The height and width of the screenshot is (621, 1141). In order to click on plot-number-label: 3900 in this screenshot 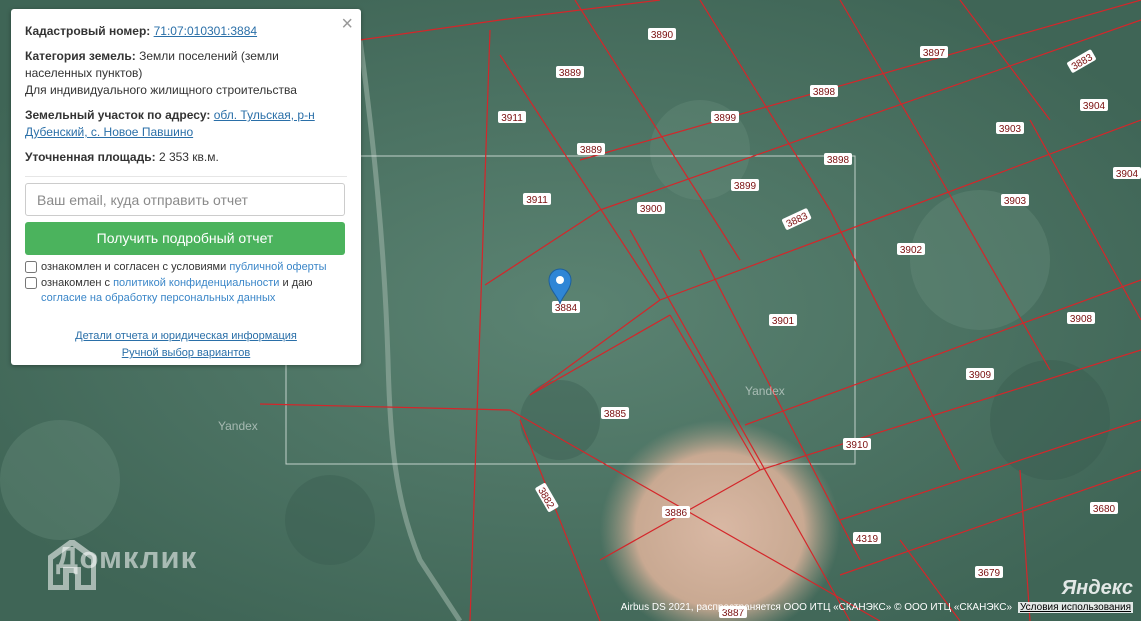, I will do `click(651, 208)`.